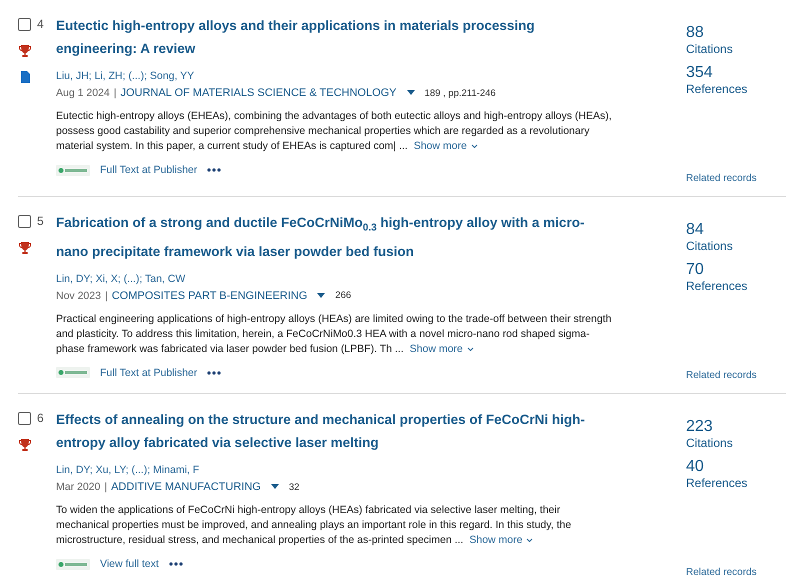 Image resolution: width=798 pixels, height=580 pixels. I want to click on citation-count: 223, so click(736, 427).